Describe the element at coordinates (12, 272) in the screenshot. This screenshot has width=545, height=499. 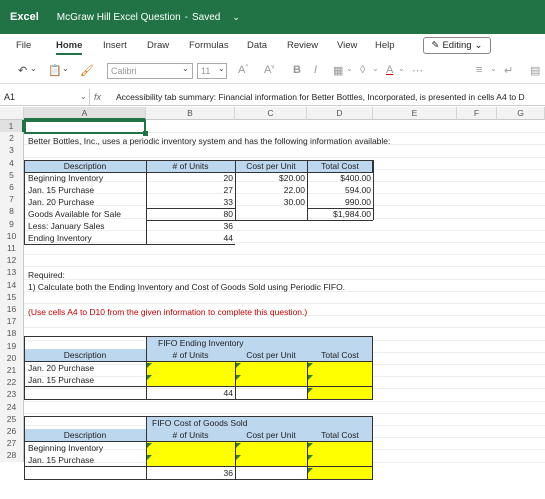
I see `row-header: 13` at that location.